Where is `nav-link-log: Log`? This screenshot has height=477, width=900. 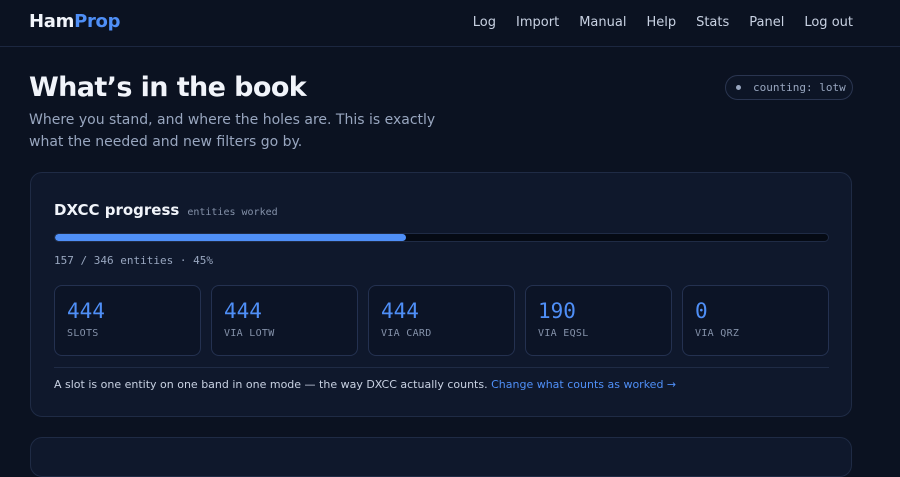 nav-link-log: Log is located at coordinates (484, 22).